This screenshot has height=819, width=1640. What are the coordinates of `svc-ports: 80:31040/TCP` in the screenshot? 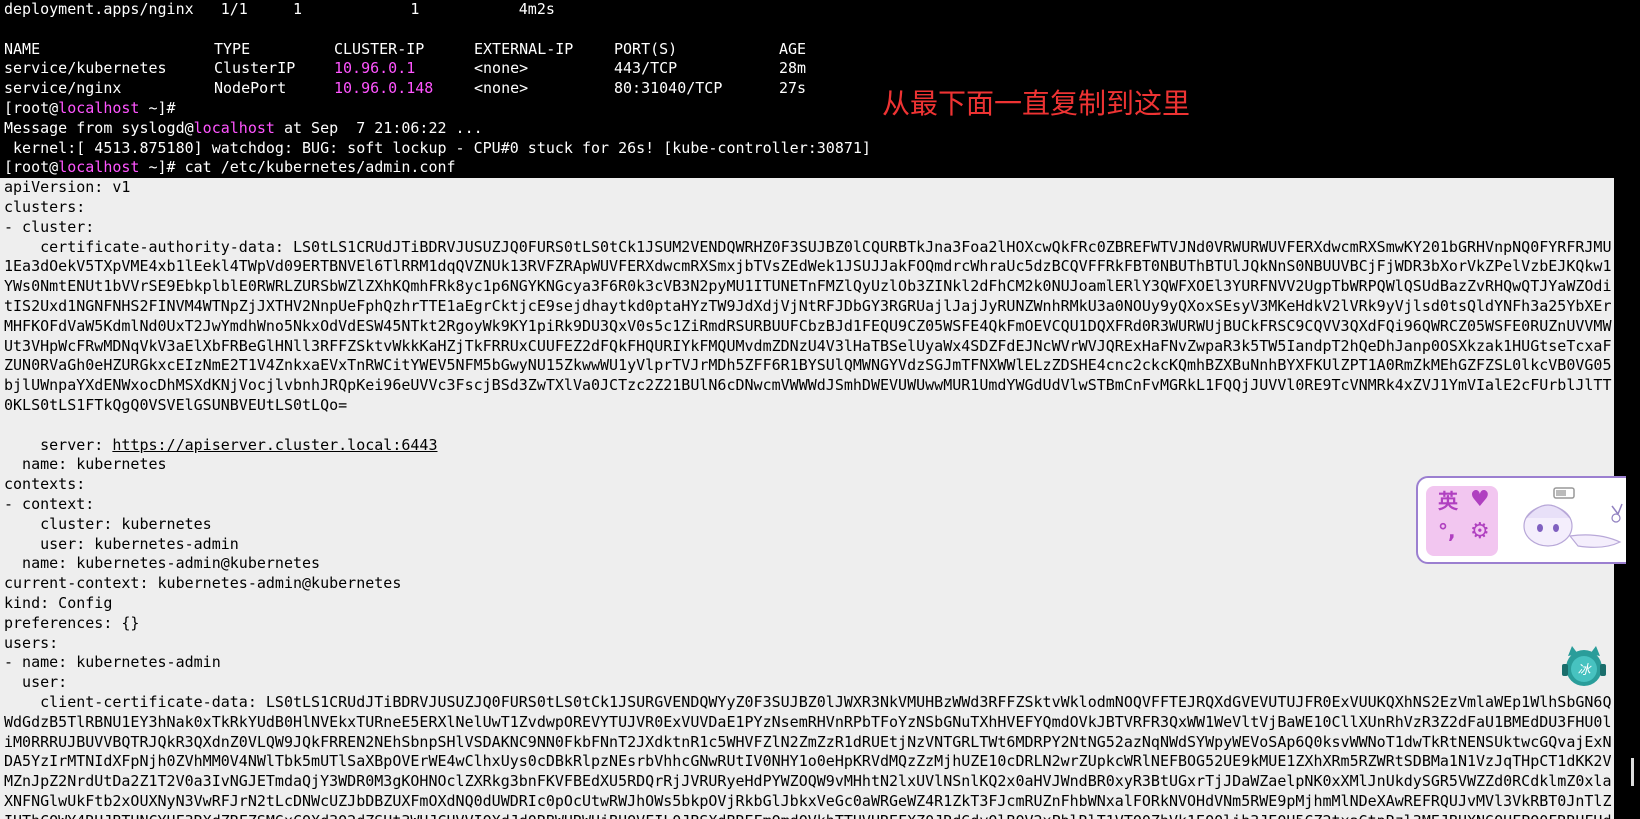 It's located at (668, 88).